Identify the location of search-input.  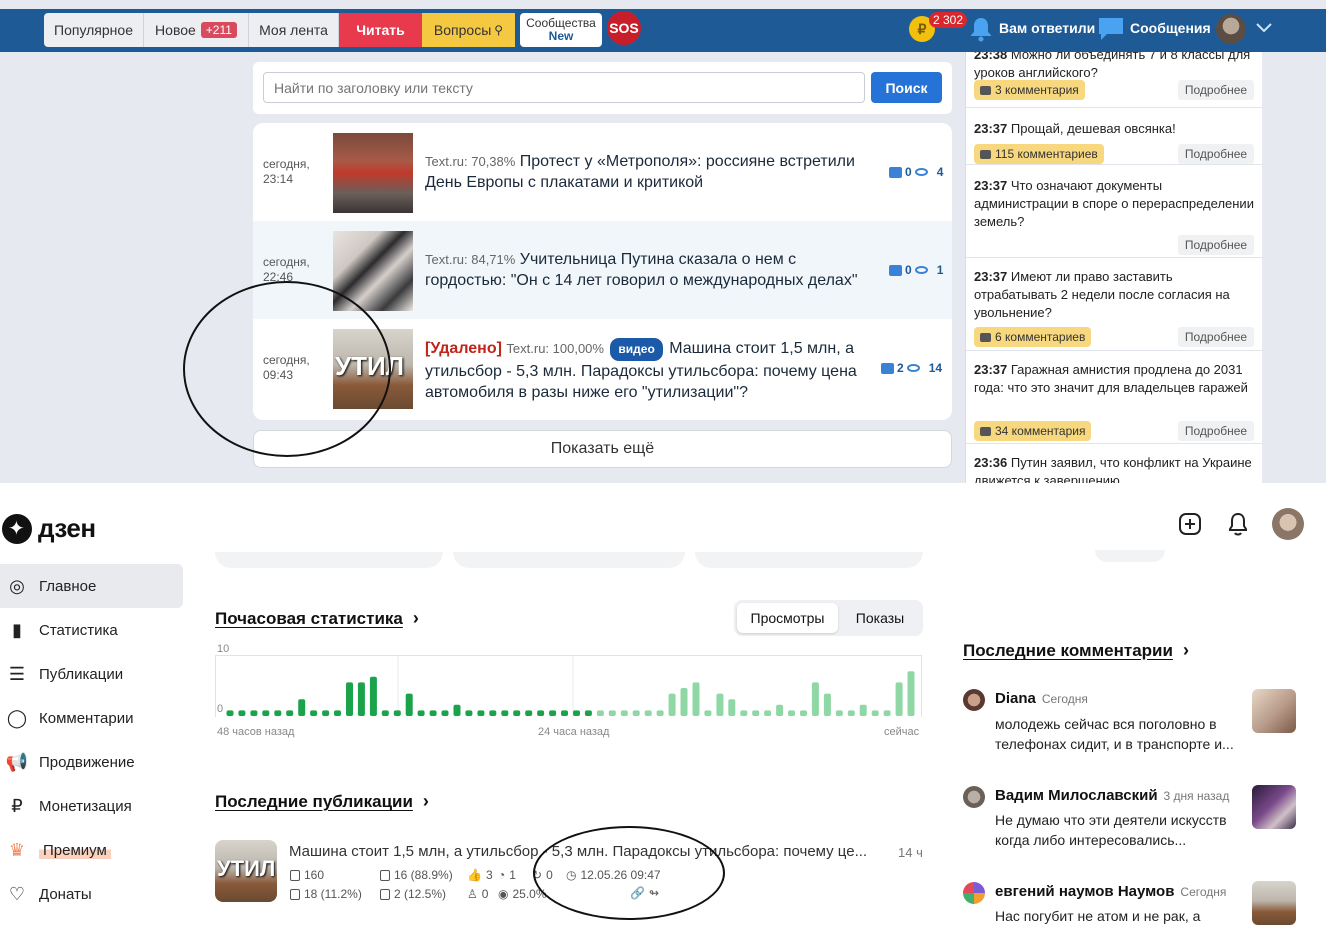
(564, 87).